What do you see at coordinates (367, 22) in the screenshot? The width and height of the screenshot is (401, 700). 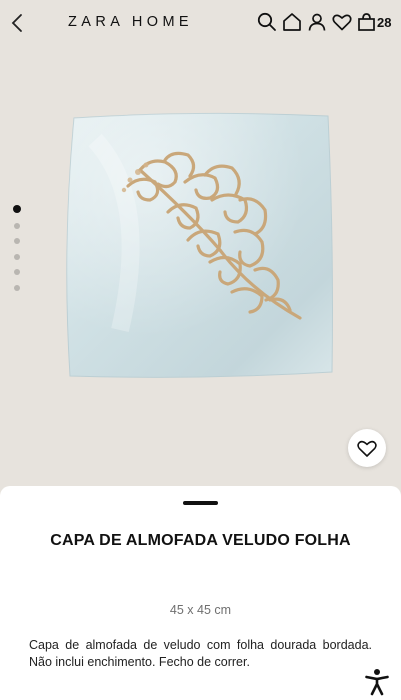 I see `bag-icon` at bounding box center [367, 22].